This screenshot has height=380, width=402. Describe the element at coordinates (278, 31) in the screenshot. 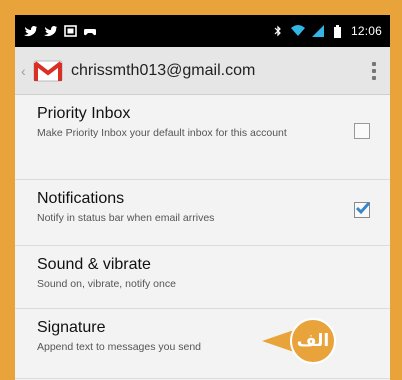

I see `bluetooth-icon` at that location.